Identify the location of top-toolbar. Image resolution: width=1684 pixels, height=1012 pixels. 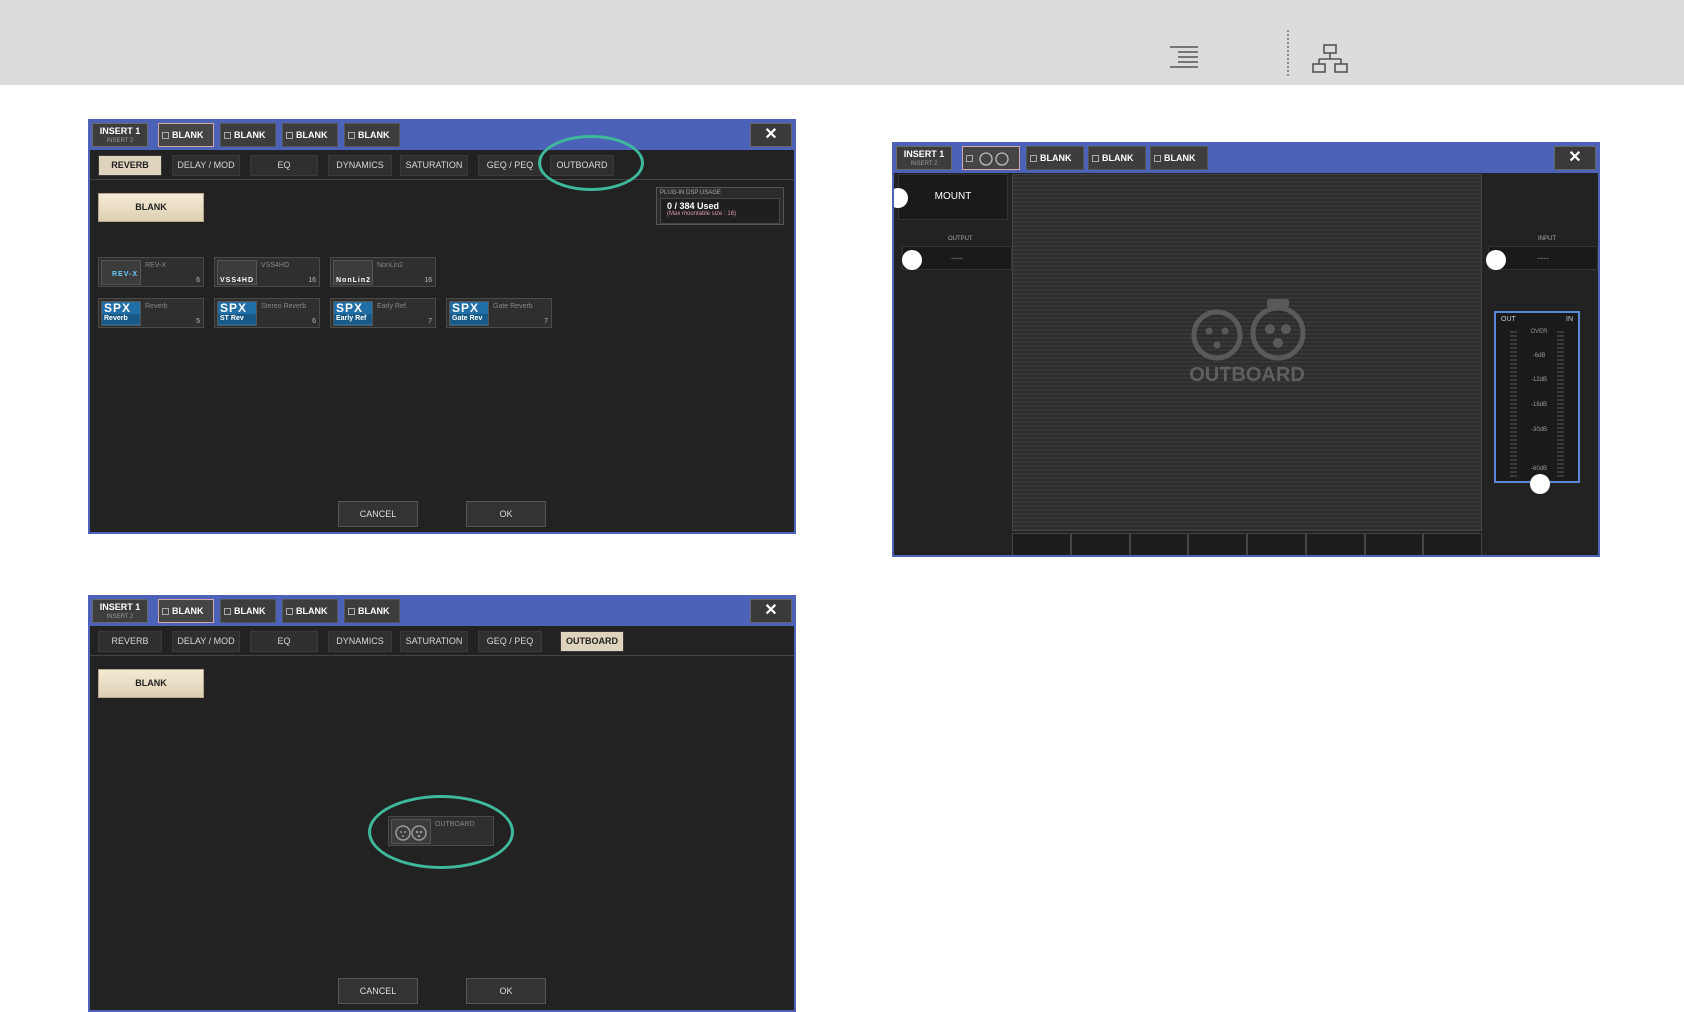
(842, 42).